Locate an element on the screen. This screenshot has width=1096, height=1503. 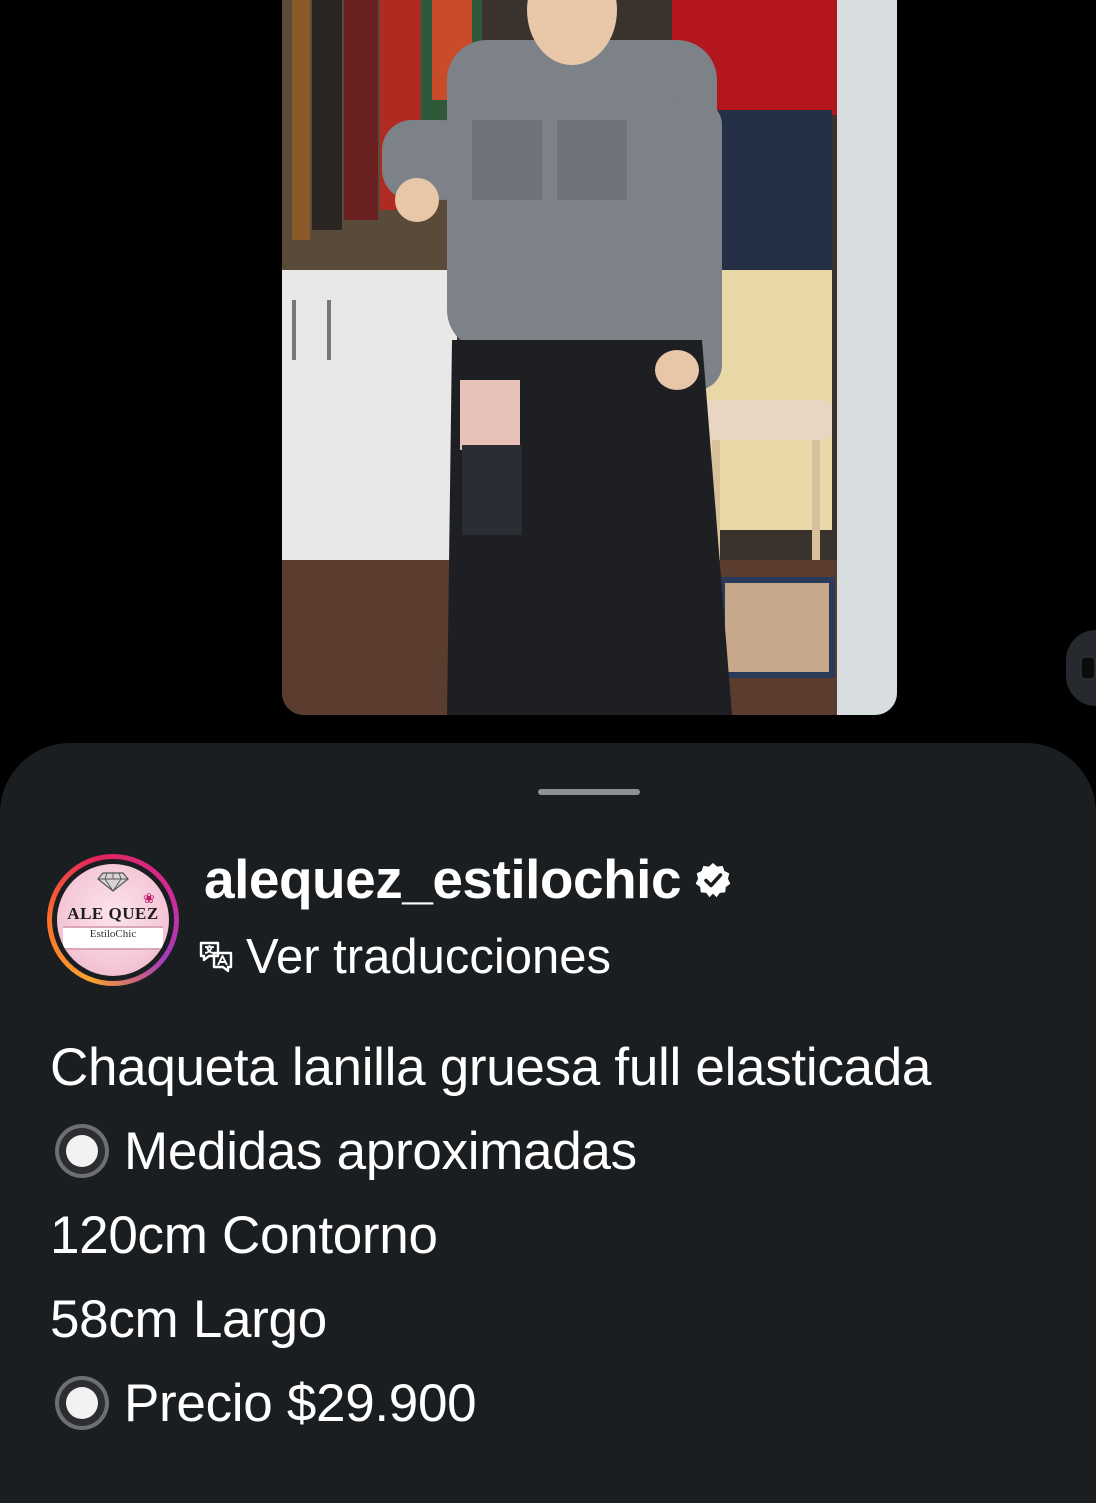
verified-check-icon is located at coordinates (713, 880).